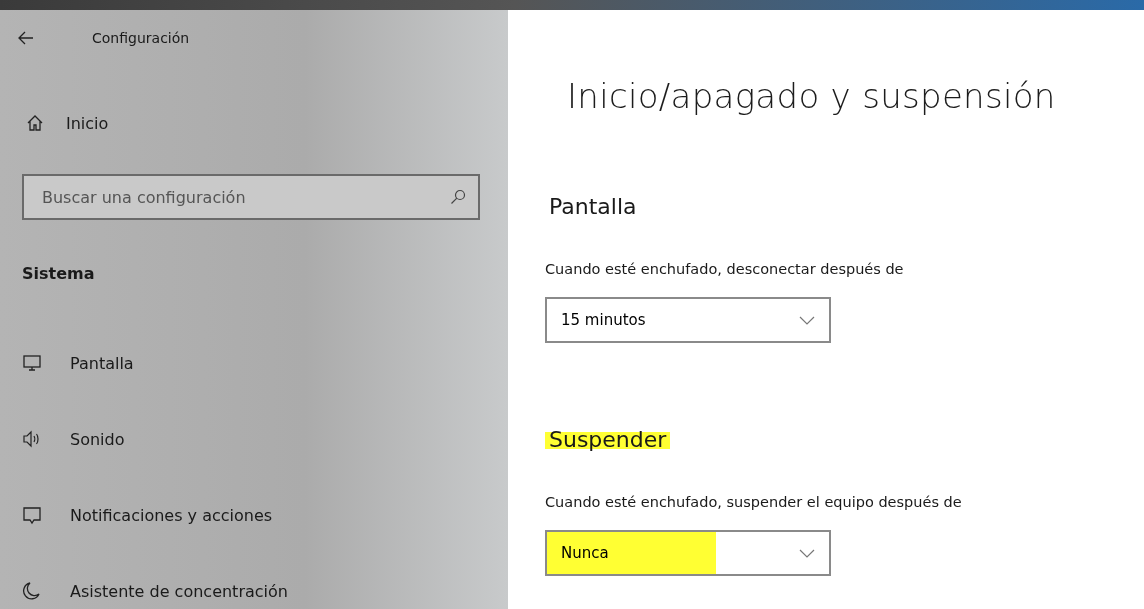  I want to click on section-heading: Sistema, so click(59, 273).